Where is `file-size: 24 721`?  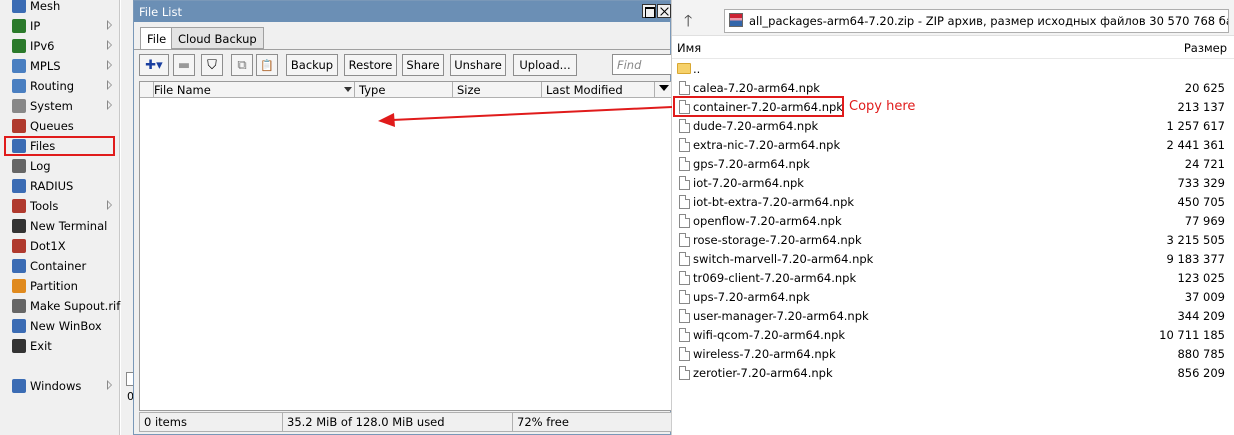
file-size: 24 721 is located at coordinates (1204, 164).